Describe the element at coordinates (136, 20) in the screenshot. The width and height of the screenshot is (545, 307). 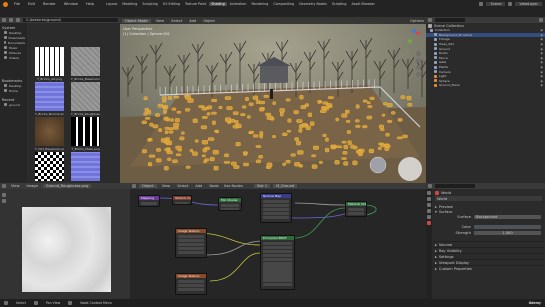
I see `mode-dropdown: Object Mode` at that location.